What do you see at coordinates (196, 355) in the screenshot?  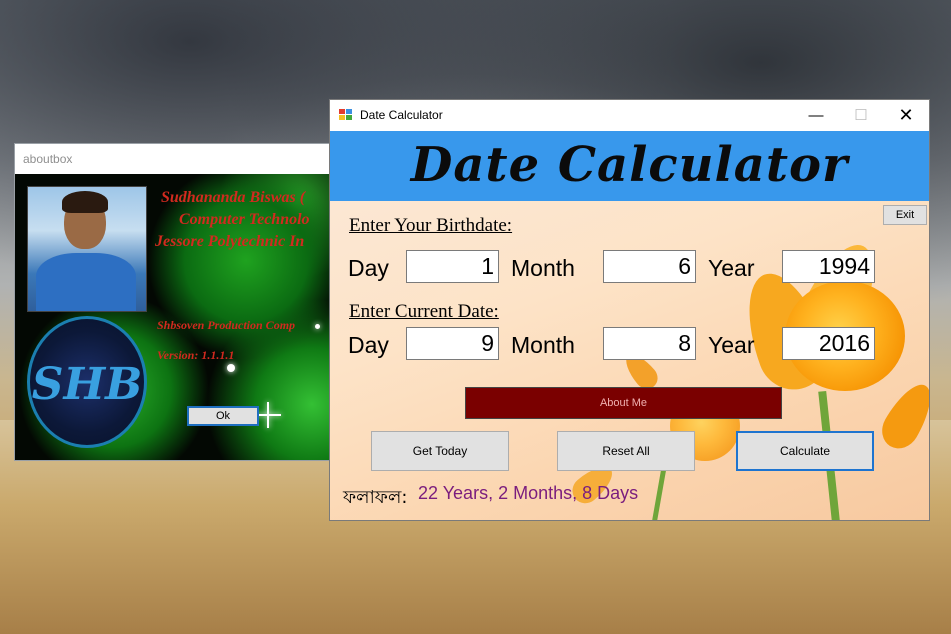 I see `version-label: Version: 1.1.1.1` at bounding box center [196, 355].